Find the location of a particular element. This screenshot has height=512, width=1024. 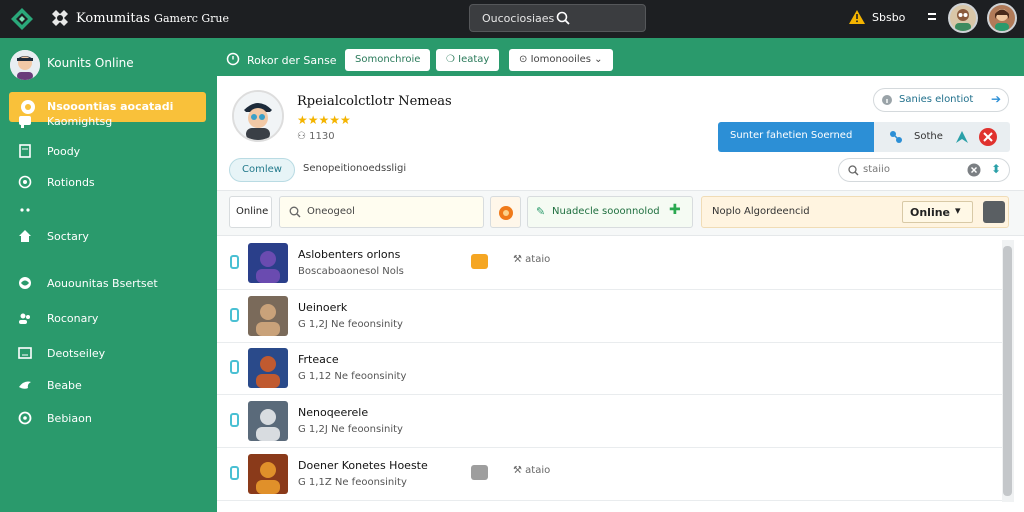

sidebar-item-label: Rotionds is located at coordinates (71, 182).